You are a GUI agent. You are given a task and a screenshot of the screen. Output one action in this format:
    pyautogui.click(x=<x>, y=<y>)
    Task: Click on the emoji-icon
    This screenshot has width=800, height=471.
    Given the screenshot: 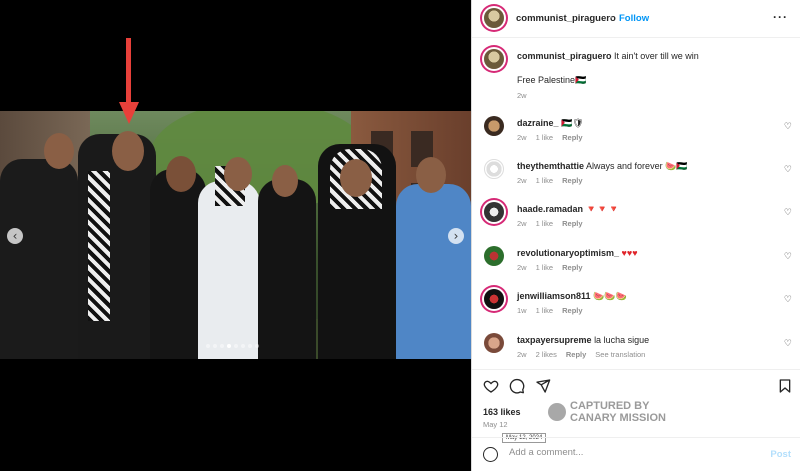 What is the action you would take?
    pyautogui.click(x=490, y=454)
    